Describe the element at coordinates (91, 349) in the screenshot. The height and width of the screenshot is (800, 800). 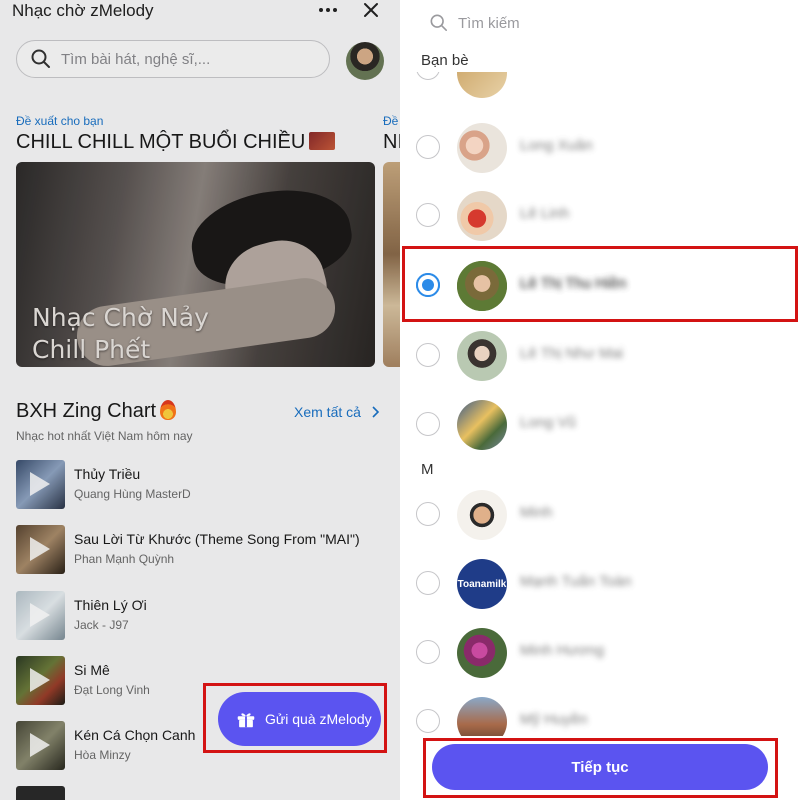
I see `banner-line-2: Chill Phết` at that location.